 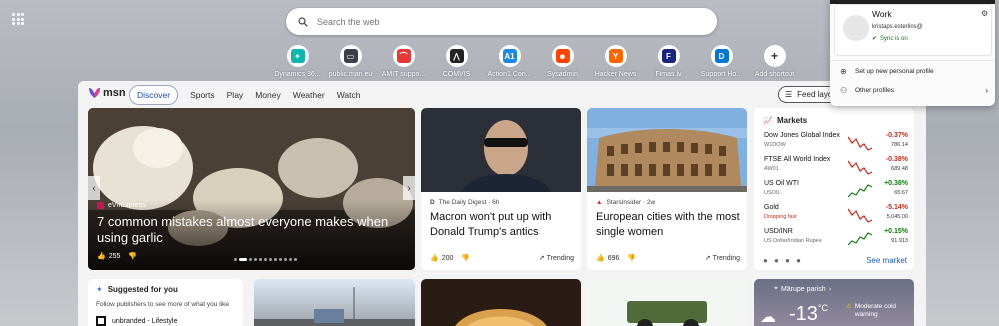 What do you see at coordinates (899, 169) in the screenshot?
I see `market-value: 689.48` at bounding box center [899, 169].